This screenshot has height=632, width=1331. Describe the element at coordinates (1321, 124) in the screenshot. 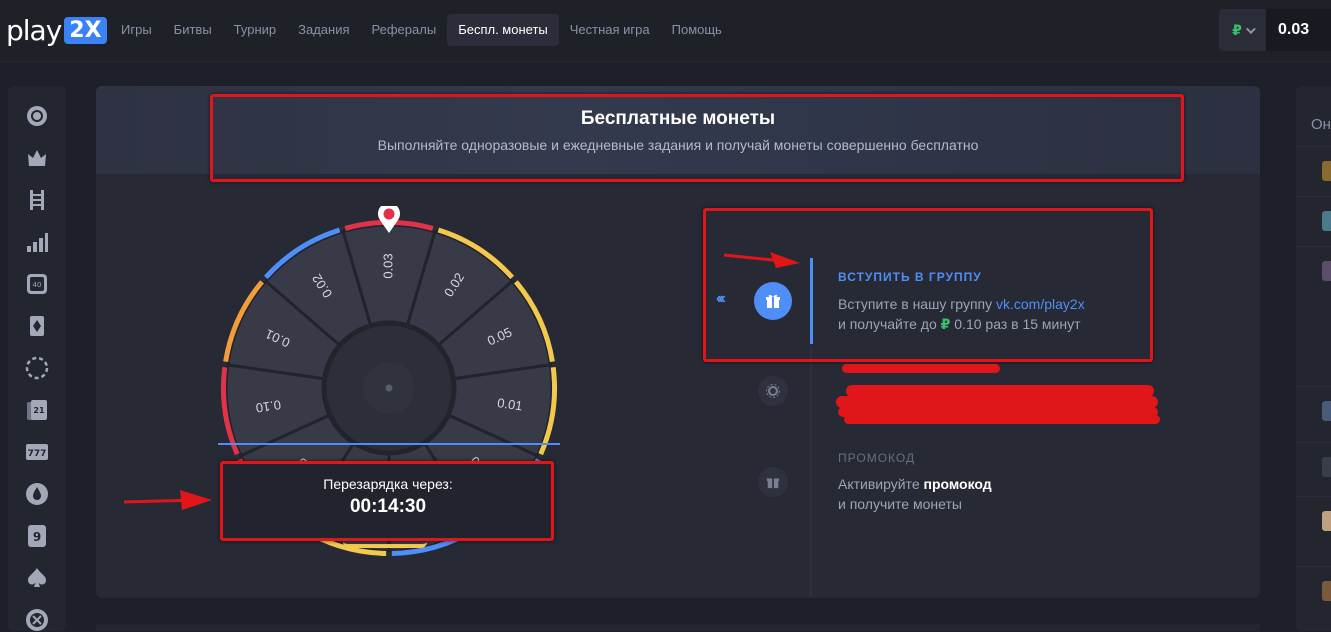

I see `online-label: Он` at that location.